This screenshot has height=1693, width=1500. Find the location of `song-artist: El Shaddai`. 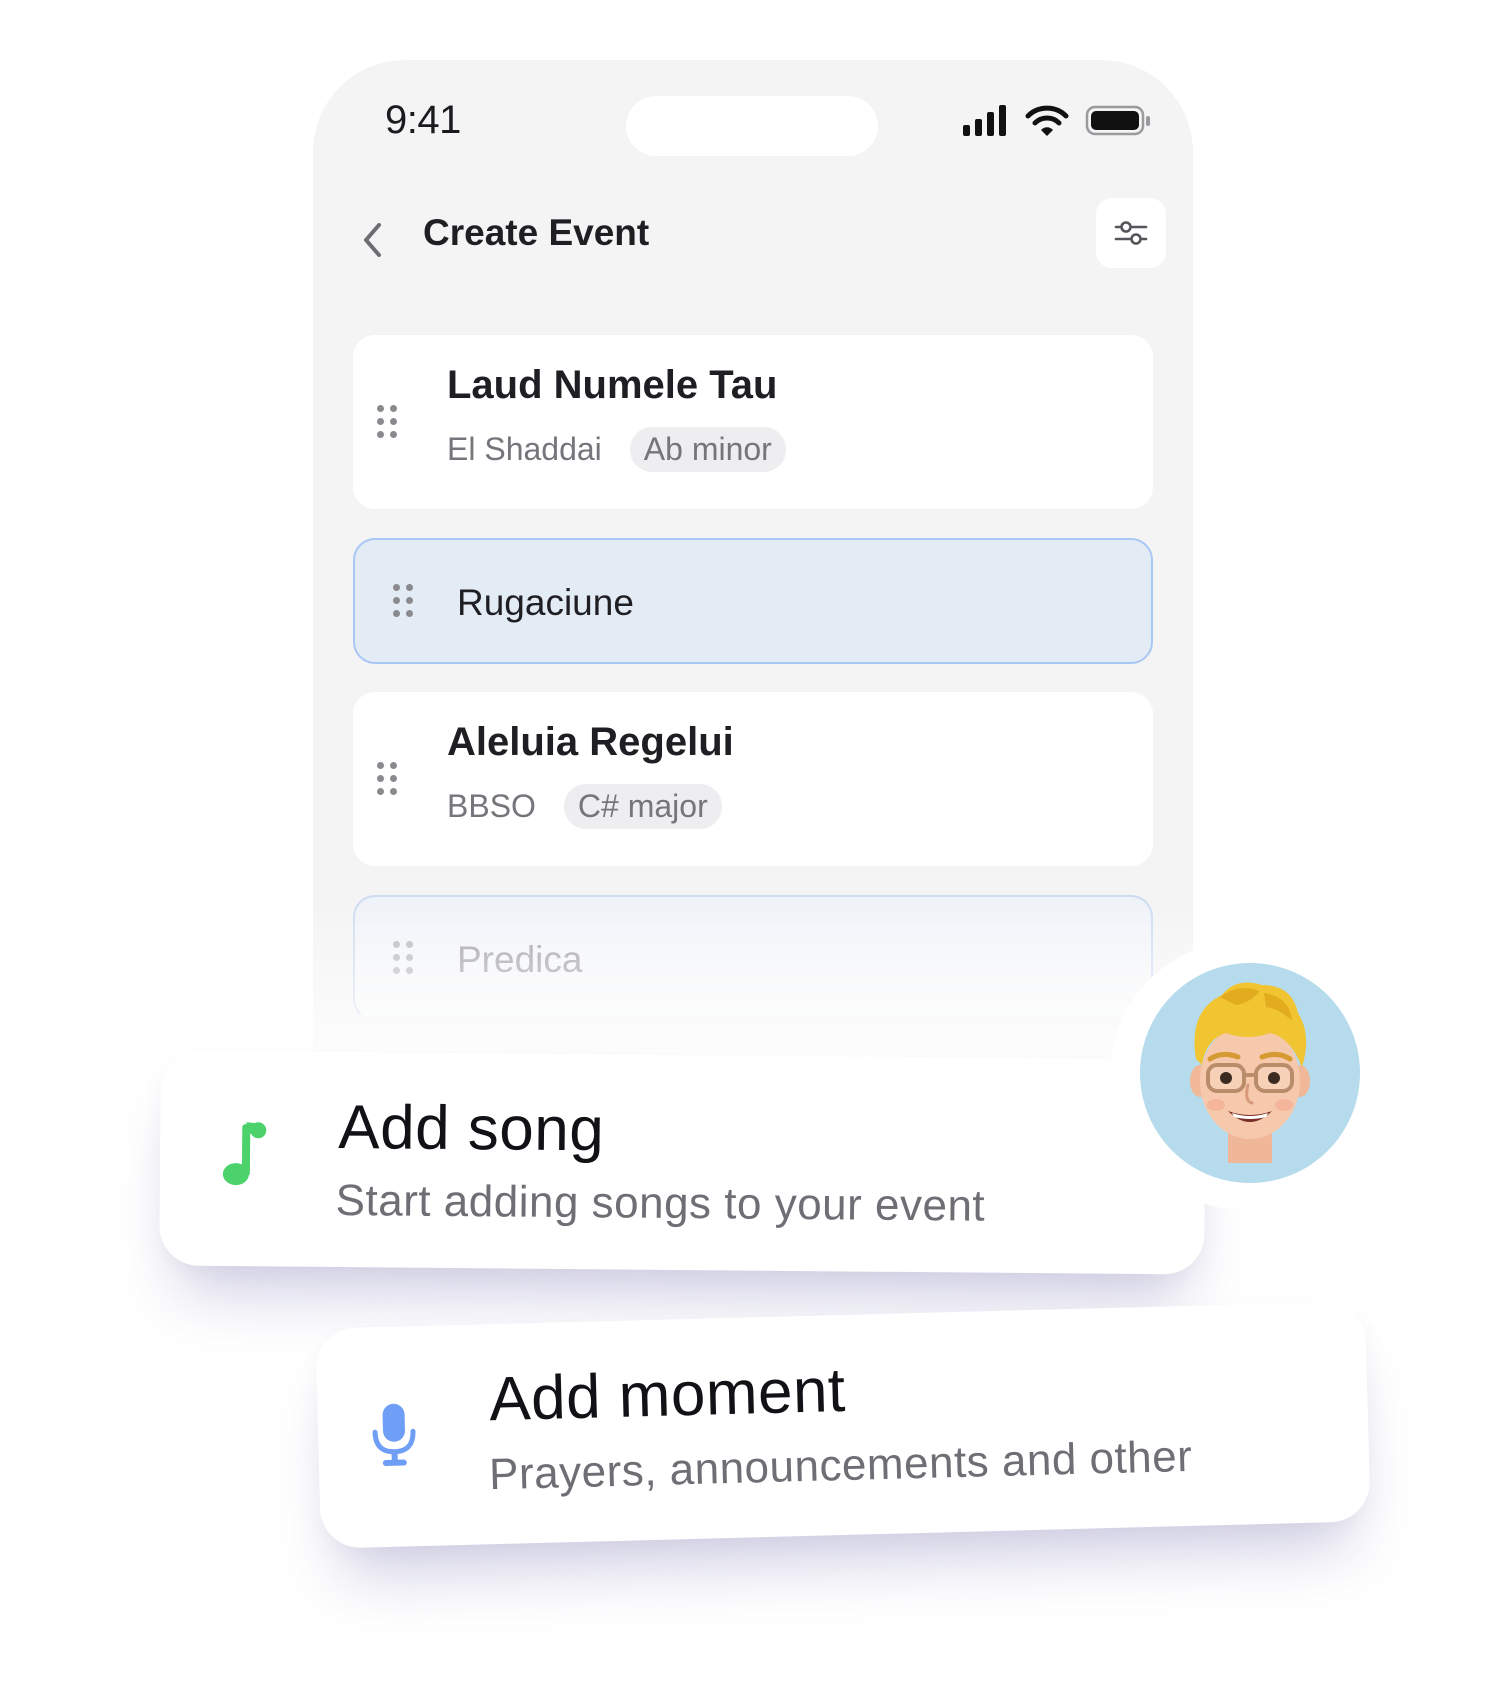

song-artist: El Shaddai is located at coordinates (524, 449).